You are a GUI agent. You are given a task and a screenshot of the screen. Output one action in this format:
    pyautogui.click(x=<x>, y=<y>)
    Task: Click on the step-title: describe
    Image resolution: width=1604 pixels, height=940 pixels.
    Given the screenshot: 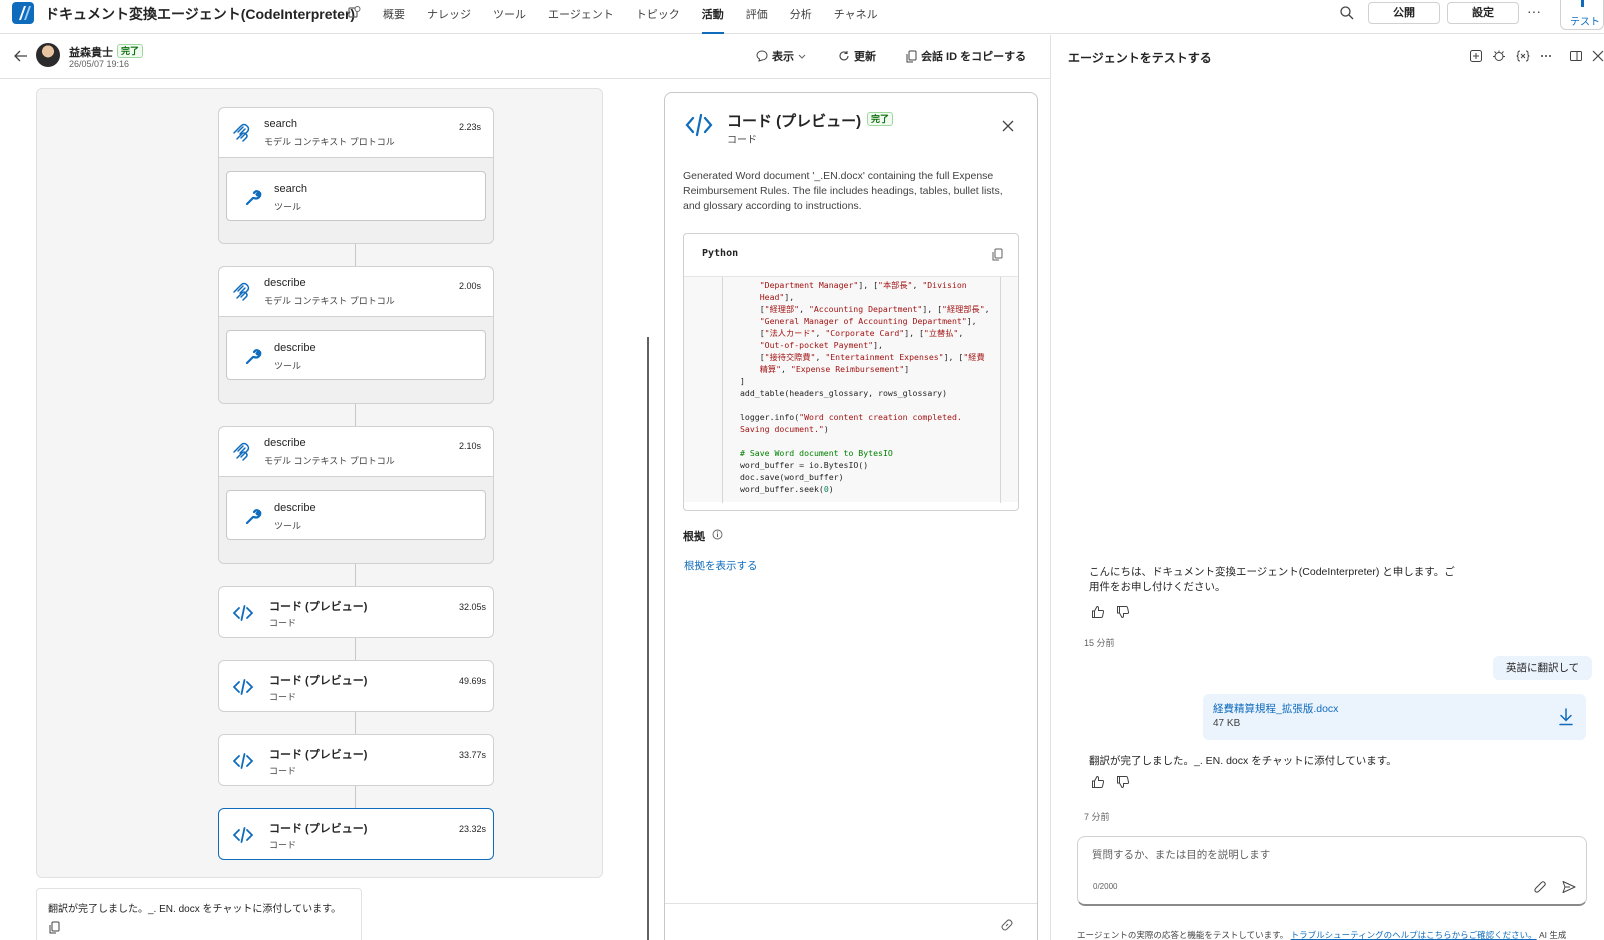 What is the action you would take?
    pyautogui.click(x=285, y=283)
    